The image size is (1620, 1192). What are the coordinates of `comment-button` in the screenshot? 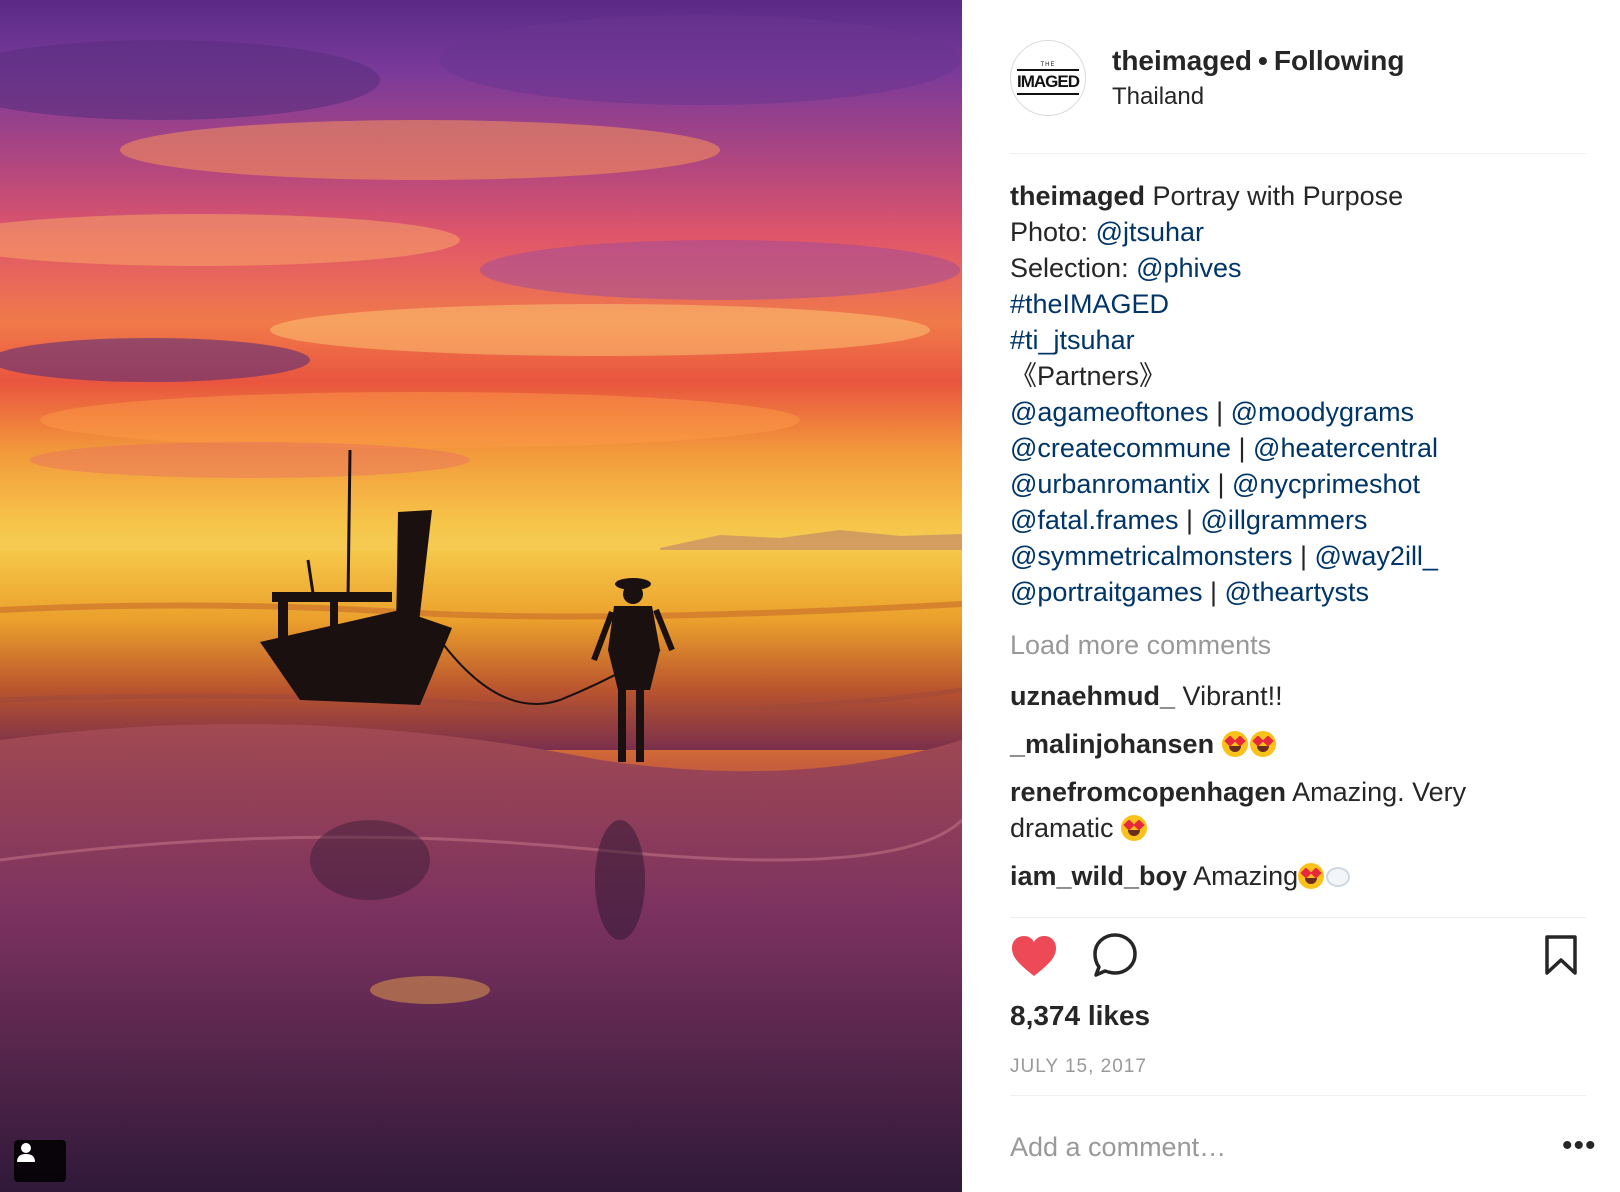 It's located at (1115, 957).